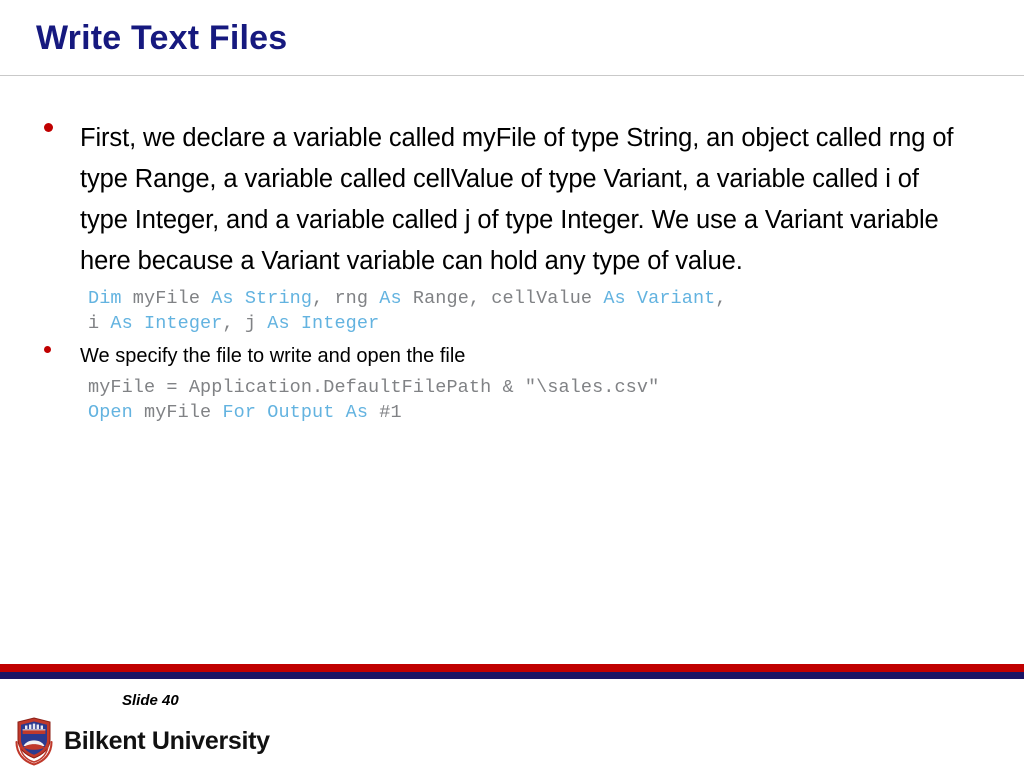  What do you see at coordinates (34, 741) in the screenshot?
I see `bilkent-shield-crest-icon` at bounding box center [34, 741].